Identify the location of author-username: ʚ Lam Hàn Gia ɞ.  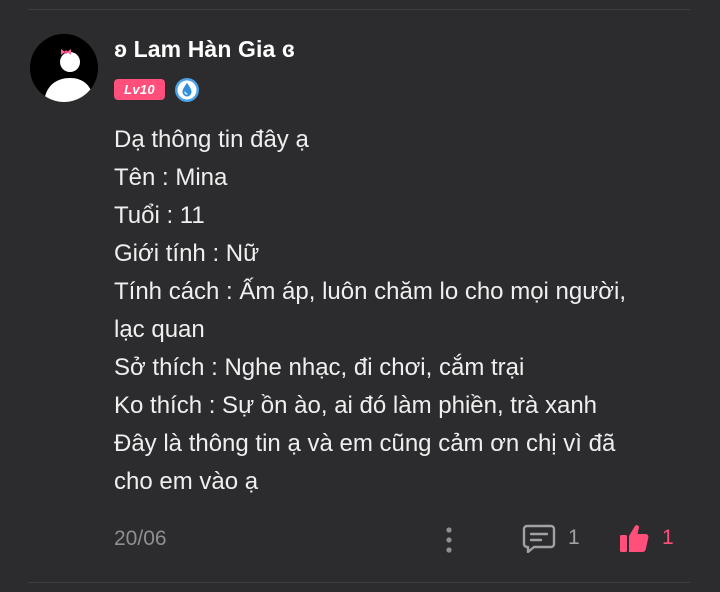
(204, 49).